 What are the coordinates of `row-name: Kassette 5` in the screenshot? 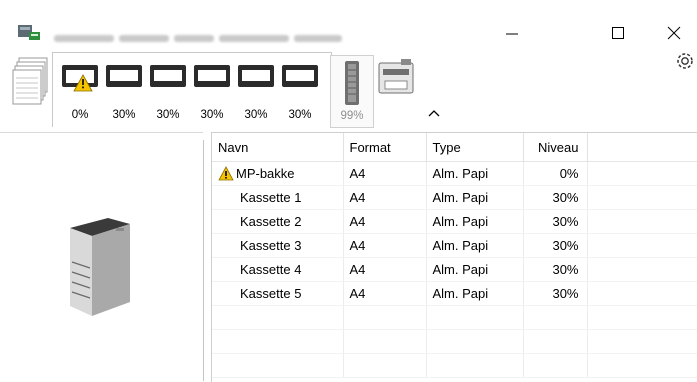 It's located at (278, 293).